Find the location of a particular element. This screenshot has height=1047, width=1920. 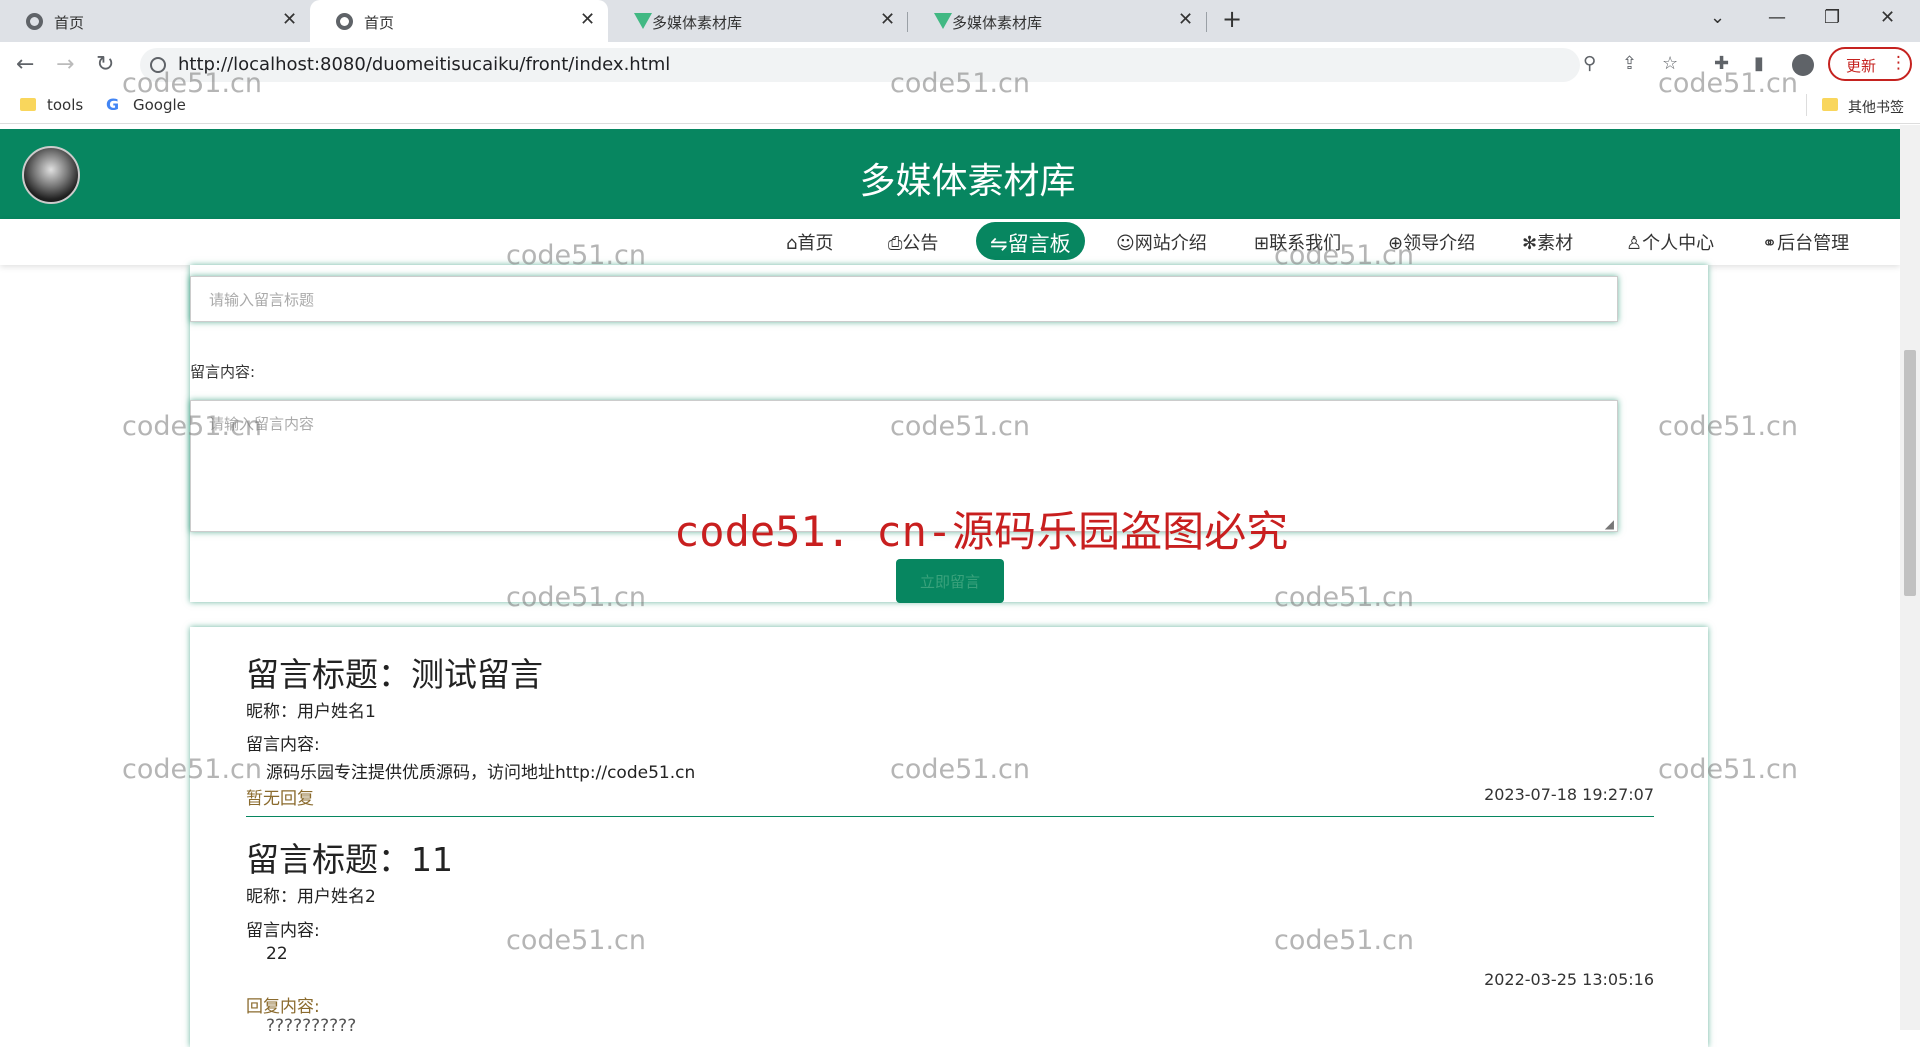

message-reply-status: 暂无回复 is located at coordinates (280, 799).